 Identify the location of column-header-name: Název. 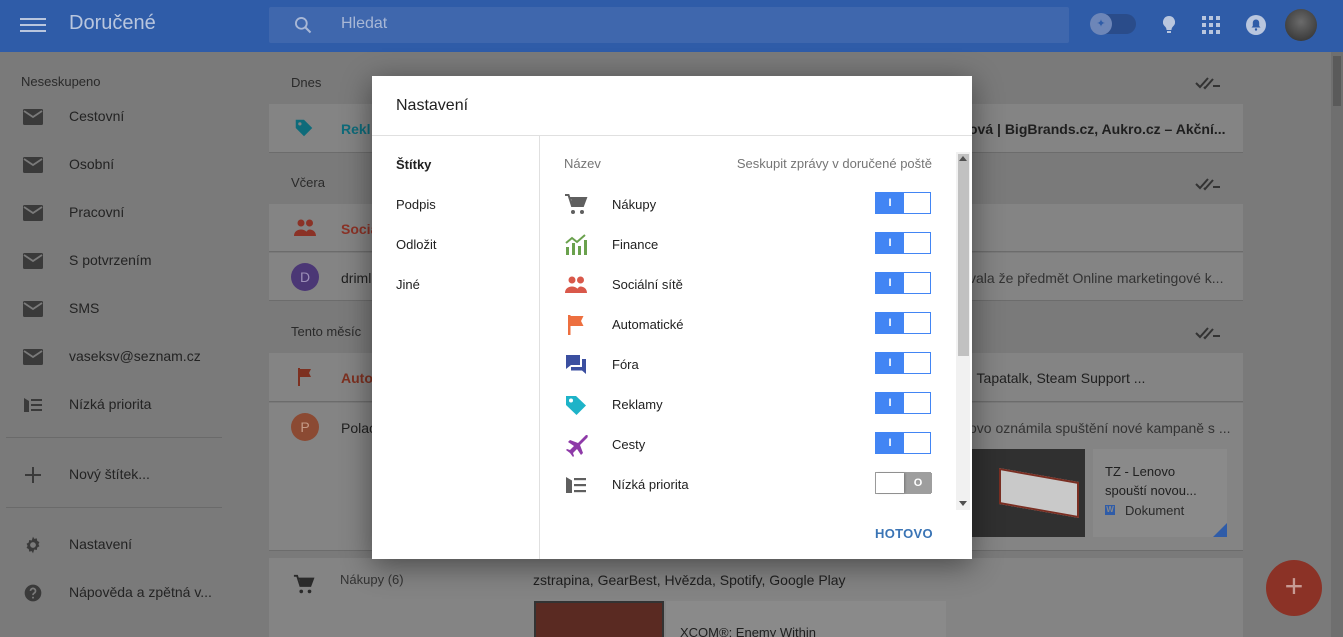
(582, 163).